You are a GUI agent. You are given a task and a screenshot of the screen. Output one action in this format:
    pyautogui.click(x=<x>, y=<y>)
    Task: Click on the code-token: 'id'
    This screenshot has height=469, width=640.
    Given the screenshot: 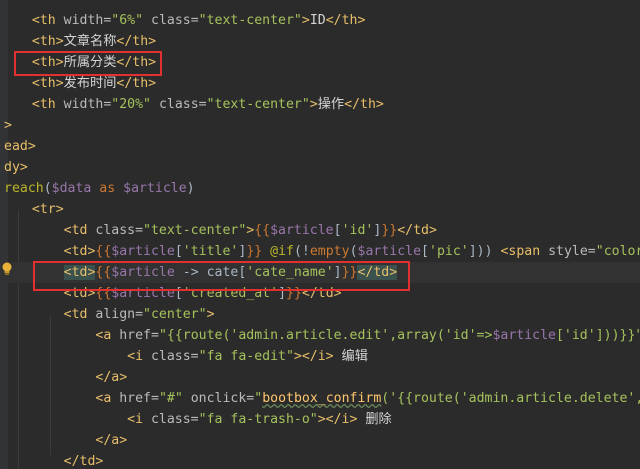 What is the action you would take?
    pyautogui.click(x=579, y=335)
    